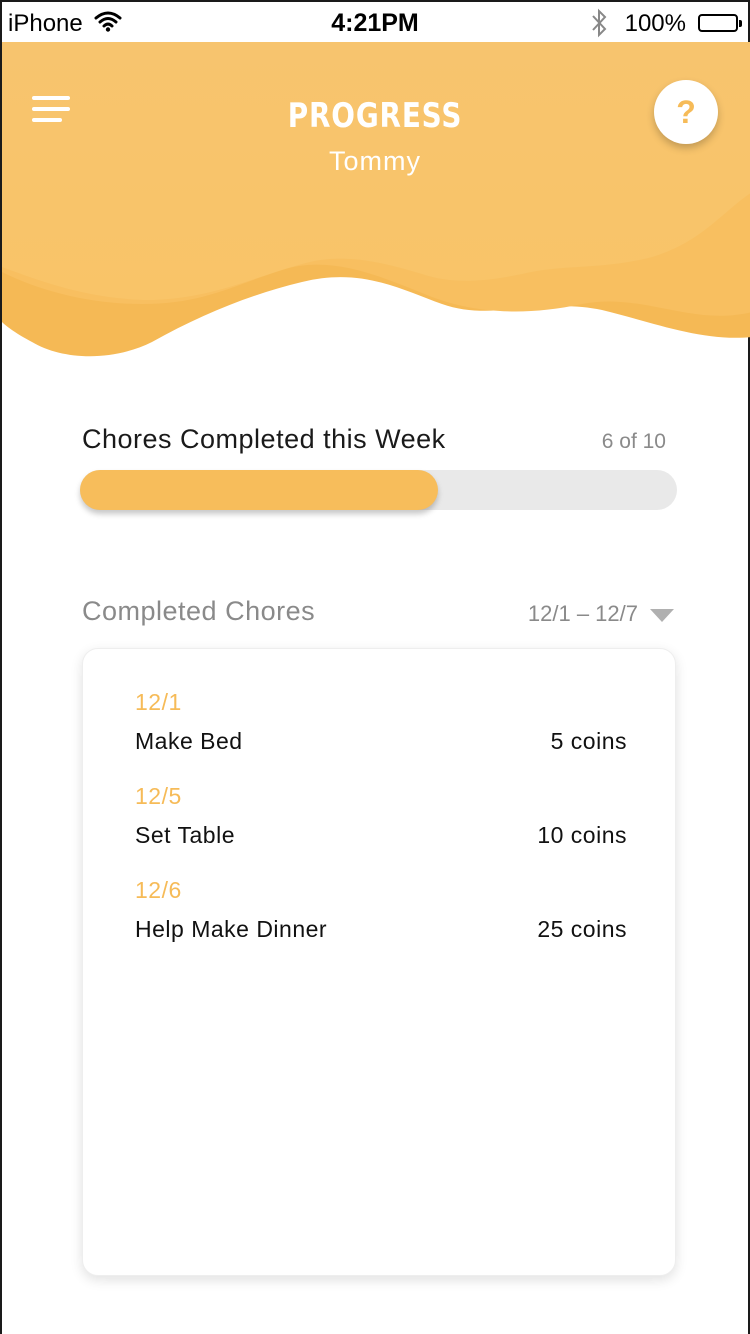 This screenshot has height=1334, width=750. Describe the element at coordinates (259, 490) in the screenshot. I see `weekly-progress-fill` at that location.